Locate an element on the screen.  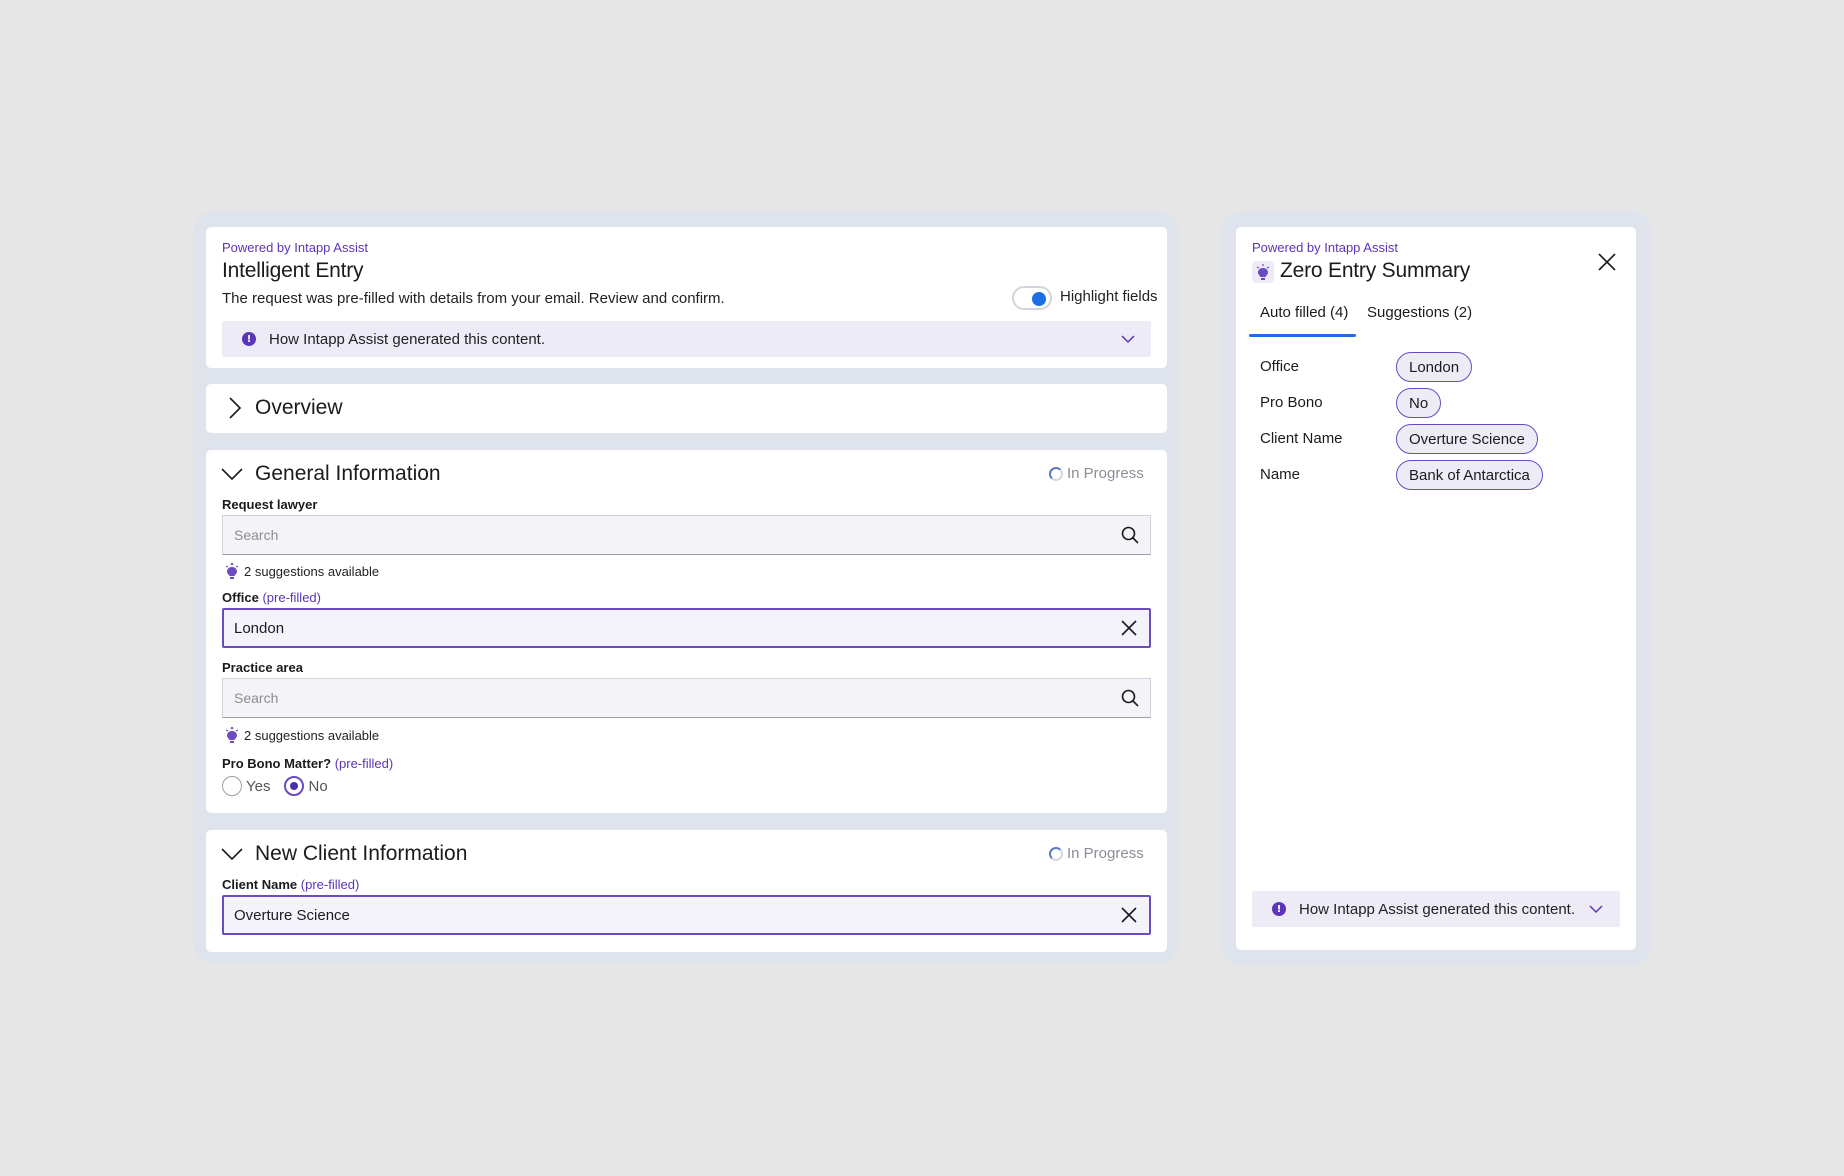
new-client-status: In Progress is located at coordinates (1096, 853).